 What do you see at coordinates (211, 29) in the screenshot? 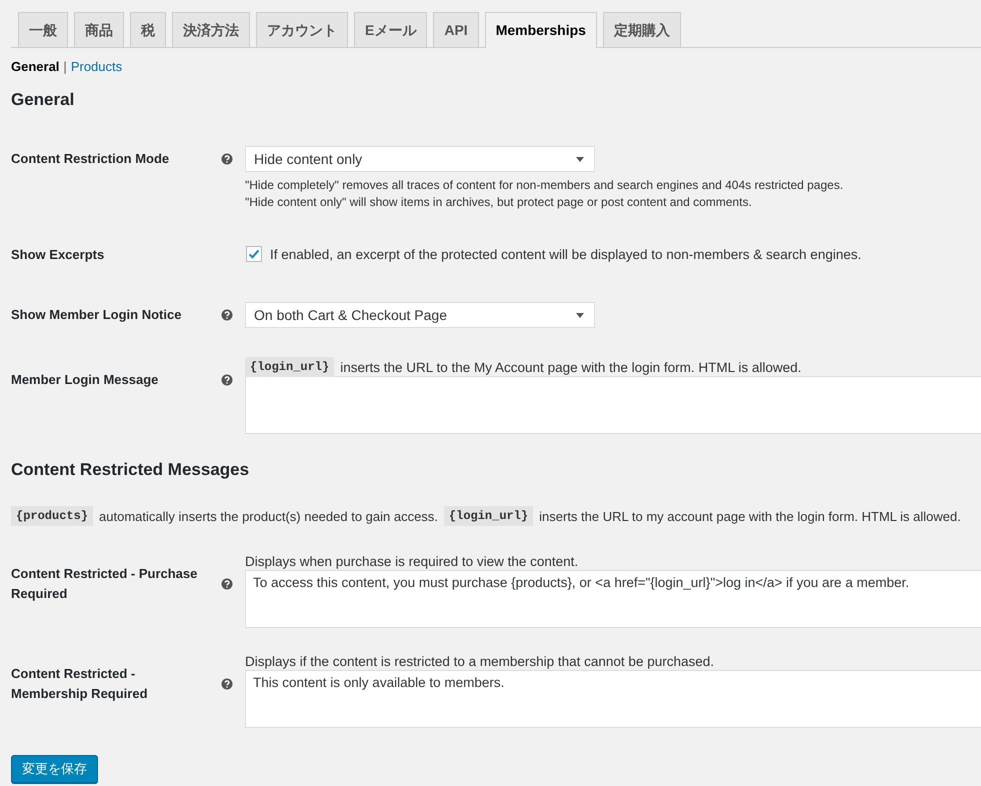
I see `tab: 決済方法` at bounding box center [211, 29].